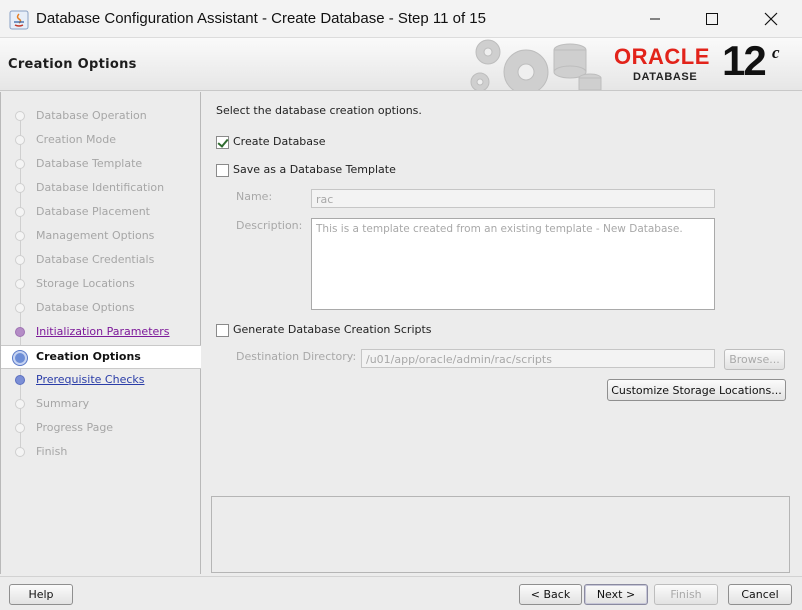 The height and width of the screenshot is (610, 802). What do you see at coordinates (95, 259) in the screenshot?
I see `nav-step-label: Database Credentials` at bounding box center [95, 259].